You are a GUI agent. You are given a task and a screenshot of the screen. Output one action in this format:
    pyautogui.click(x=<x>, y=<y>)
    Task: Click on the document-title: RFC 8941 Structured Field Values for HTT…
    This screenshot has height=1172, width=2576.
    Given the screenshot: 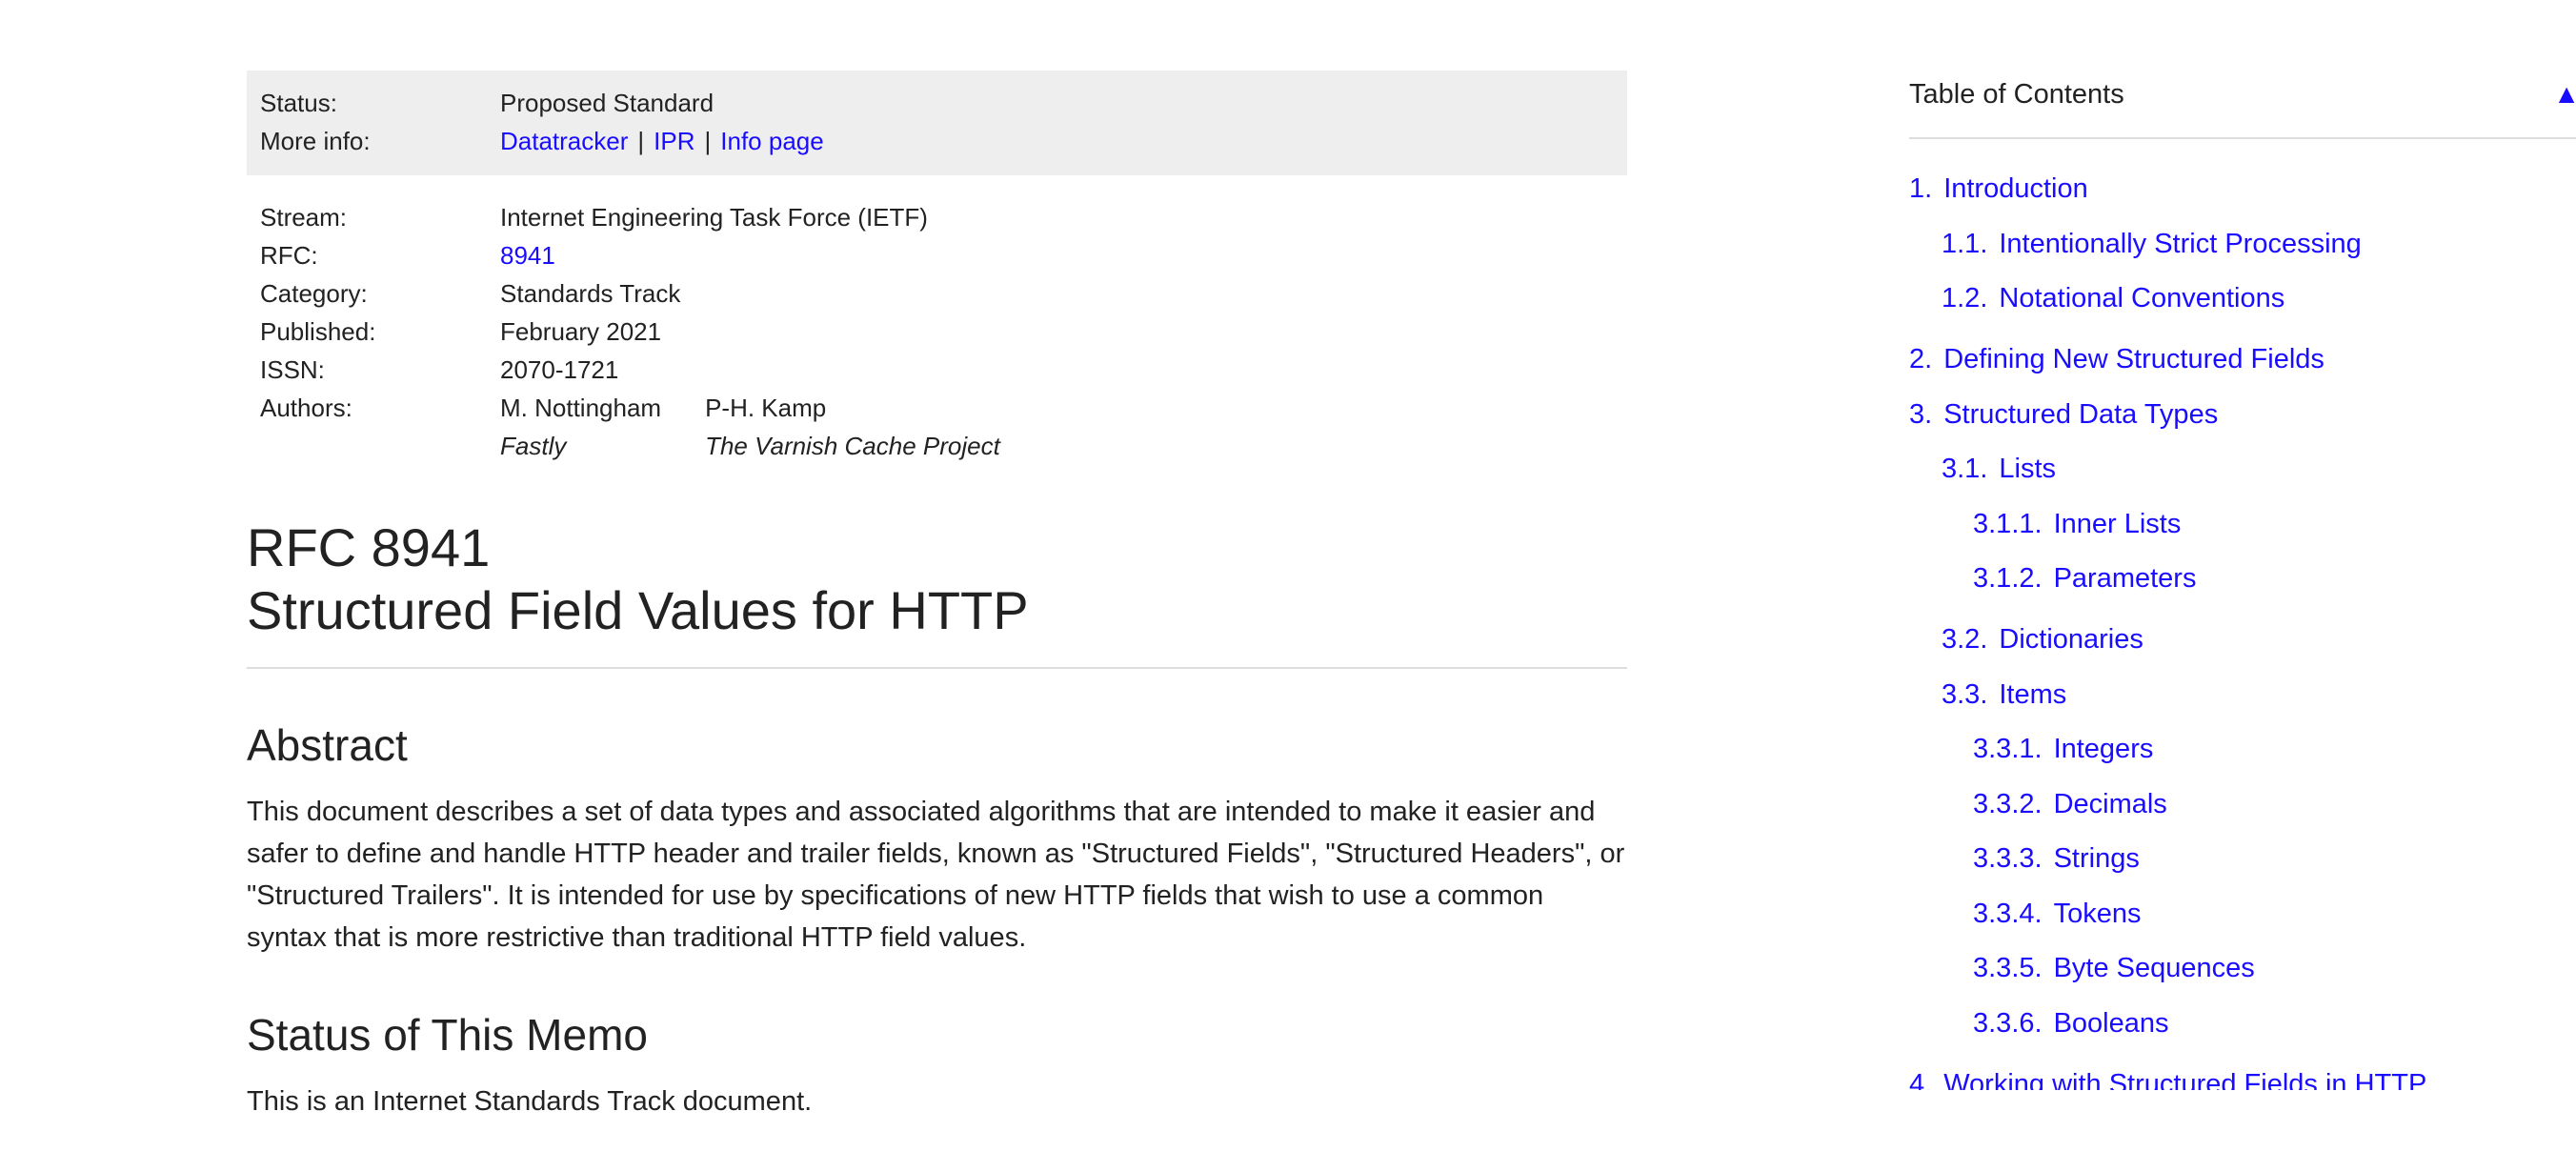 What is the action you would take?
    pyautogui.click(x=937, y=579)
    